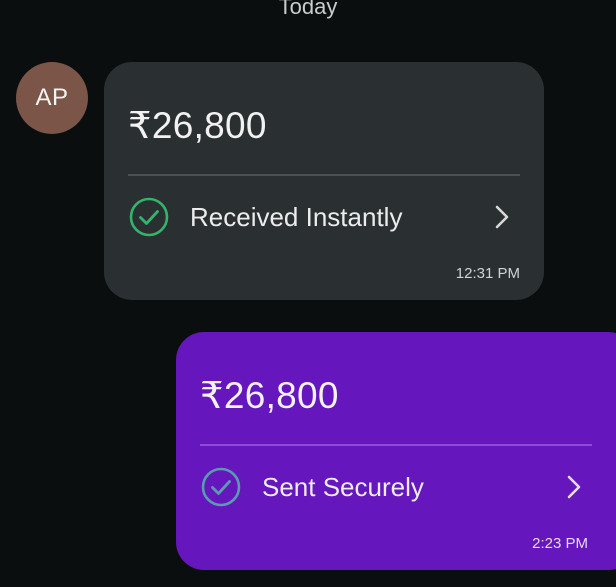  I want to click on avatar: AP, so click(52, 98).